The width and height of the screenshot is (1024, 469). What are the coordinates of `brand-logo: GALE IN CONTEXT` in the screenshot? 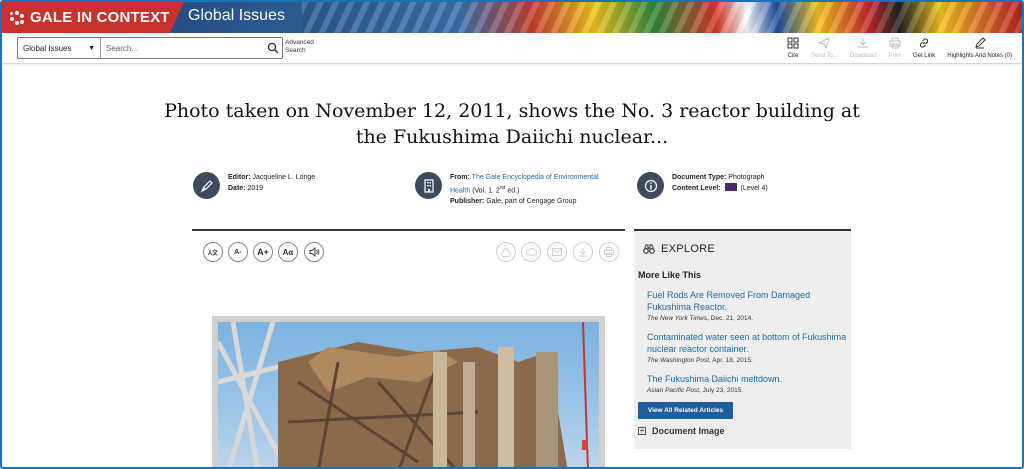 It's located at (86, 17).